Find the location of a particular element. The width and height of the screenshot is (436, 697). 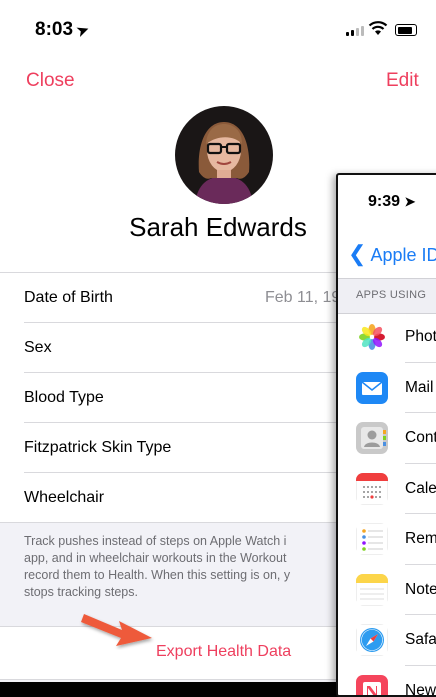

list-item: New is located at coordinates (387, 681).